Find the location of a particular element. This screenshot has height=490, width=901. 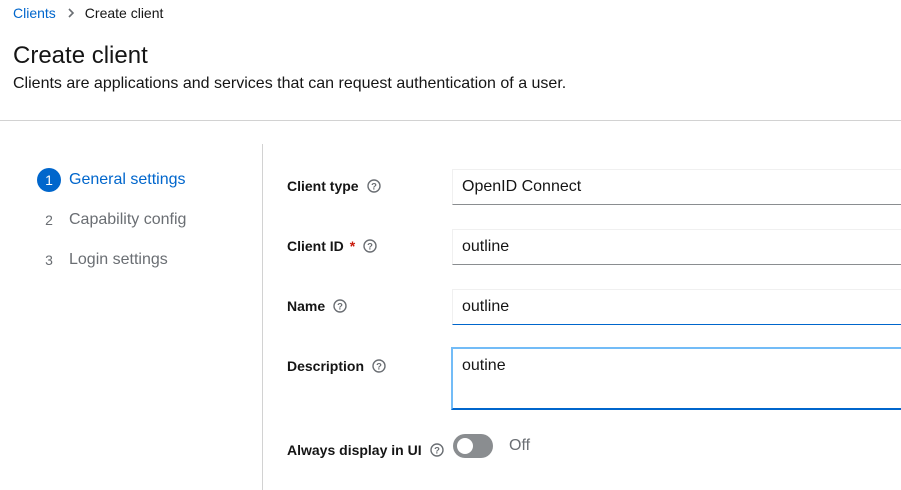

breadcrumb: Clients Create client is located at coordinates (88, 13).